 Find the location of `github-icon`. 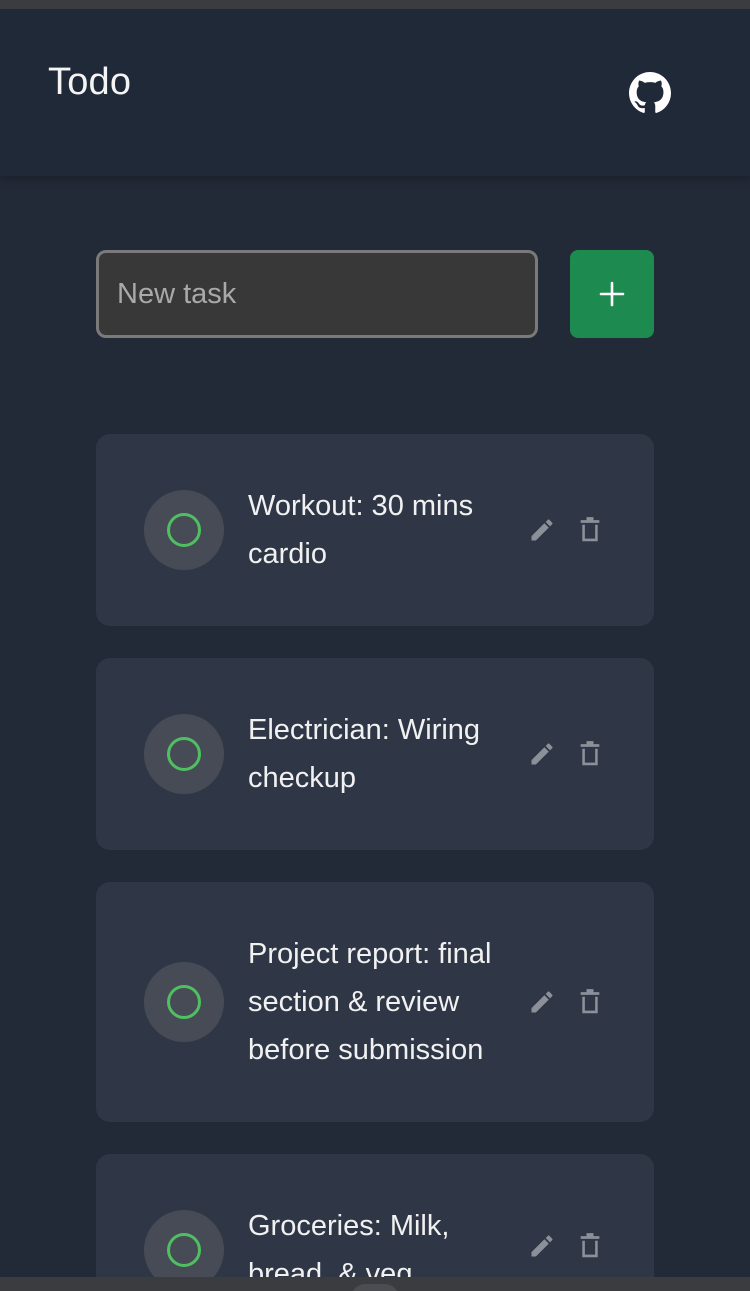

github-icon is located at coordinates (650, 93).